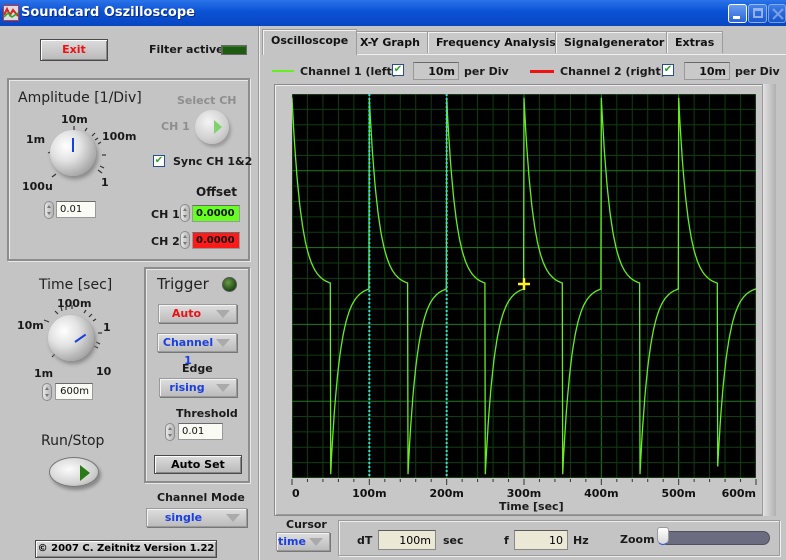  Describe the element at coordinates (216, 192) in the screenshot. I see `offset-title: Offset` at that location.